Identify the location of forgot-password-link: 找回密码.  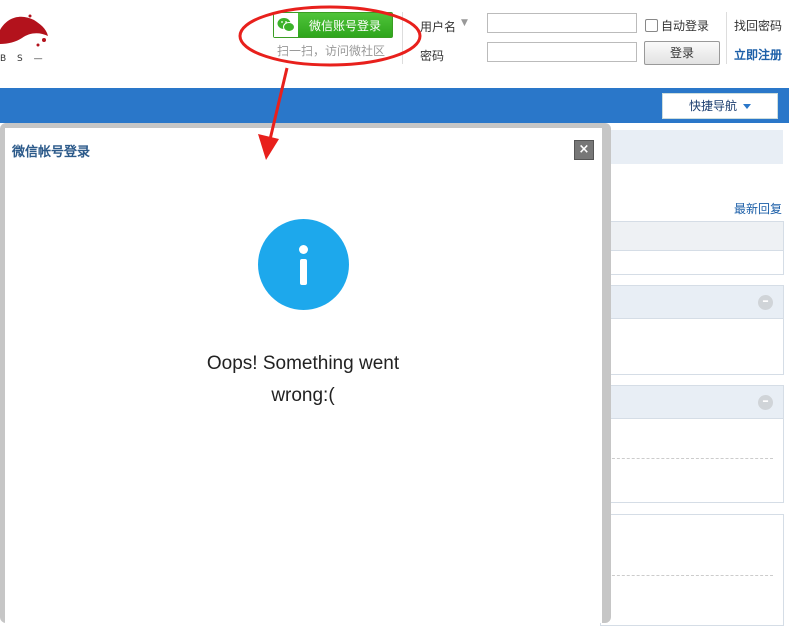
(758, 25).